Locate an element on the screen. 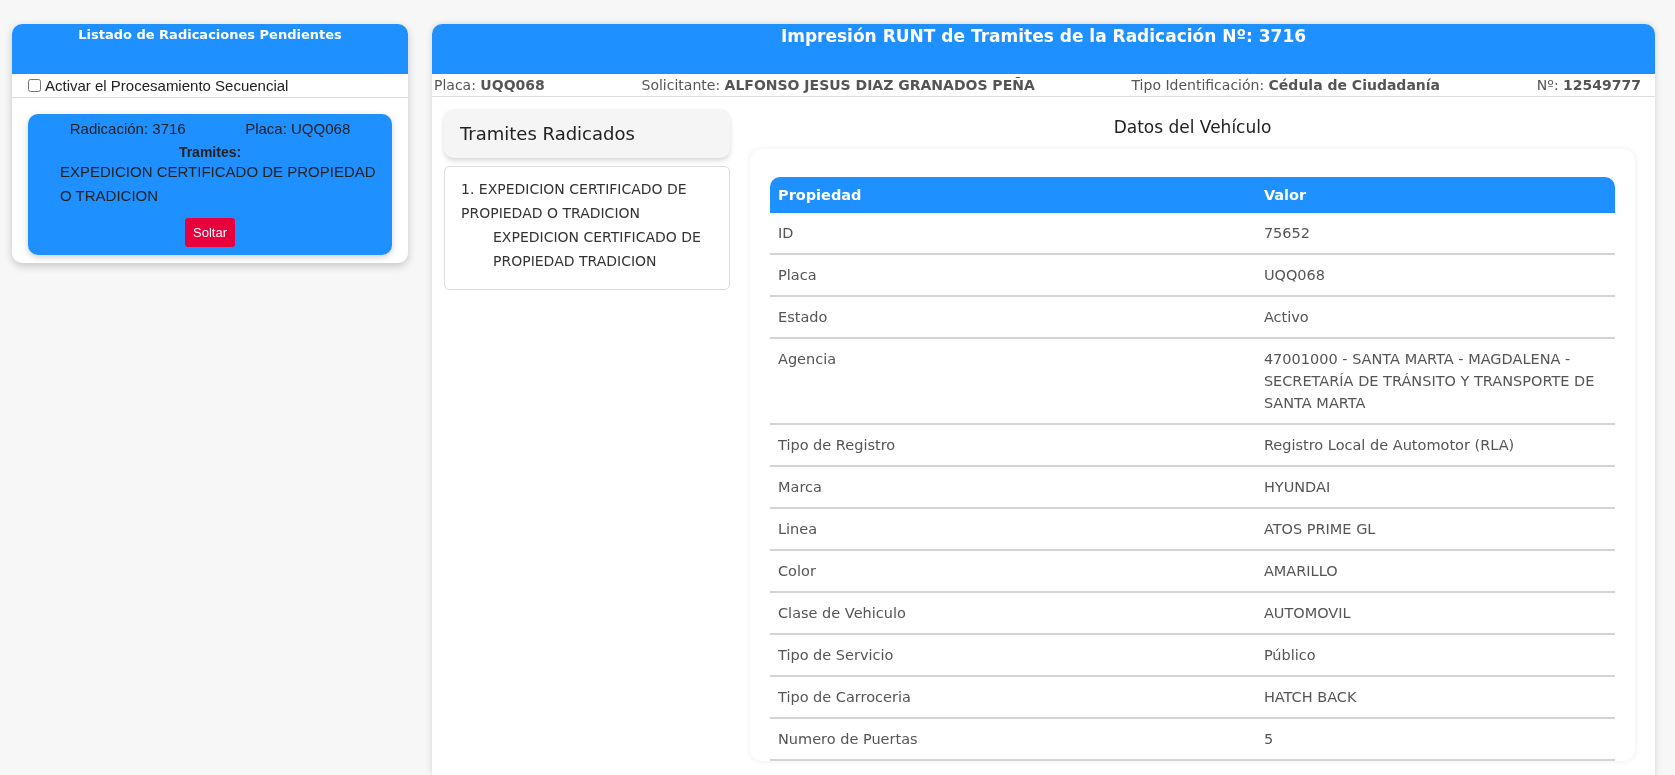 The width and height of the screenshot is (1675, 775). column-header: Propiedad is located at coordinates (1013, 195).